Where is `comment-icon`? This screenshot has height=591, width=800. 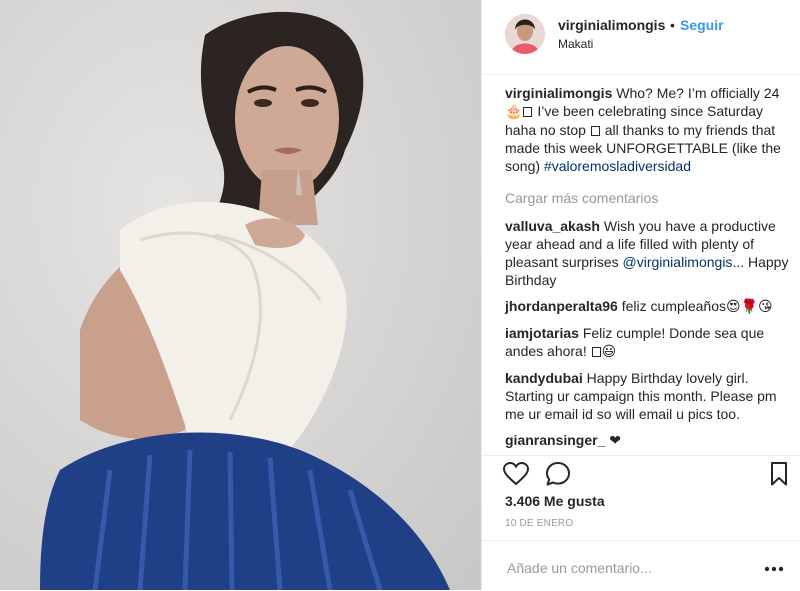 comment-icon is located at coordinates (558, 476).